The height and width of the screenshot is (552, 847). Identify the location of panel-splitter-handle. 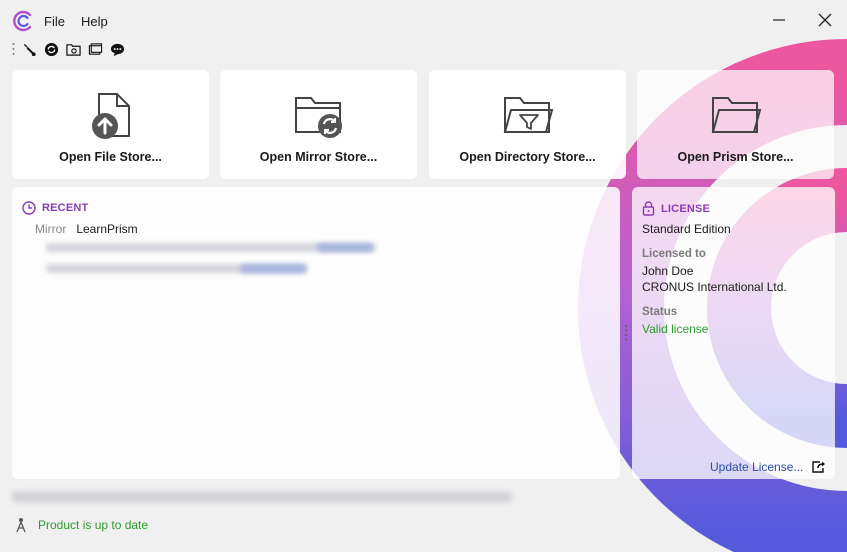
(626, 333).